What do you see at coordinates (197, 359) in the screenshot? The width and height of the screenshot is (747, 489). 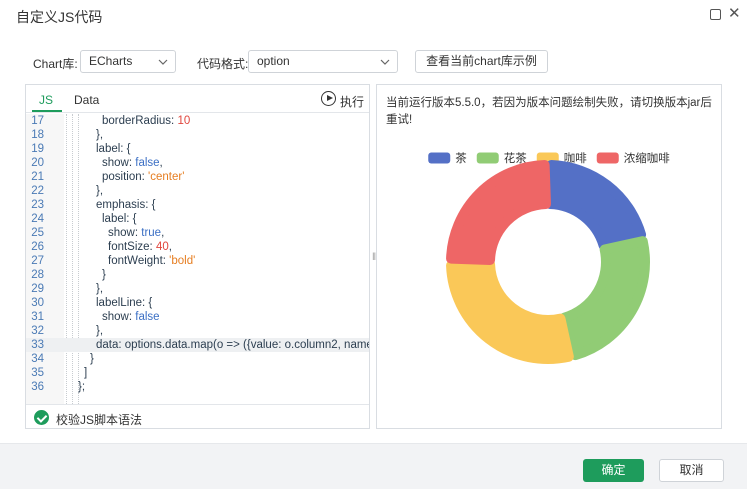 I see `code-line: 34}` at bounding box center [197, 359].